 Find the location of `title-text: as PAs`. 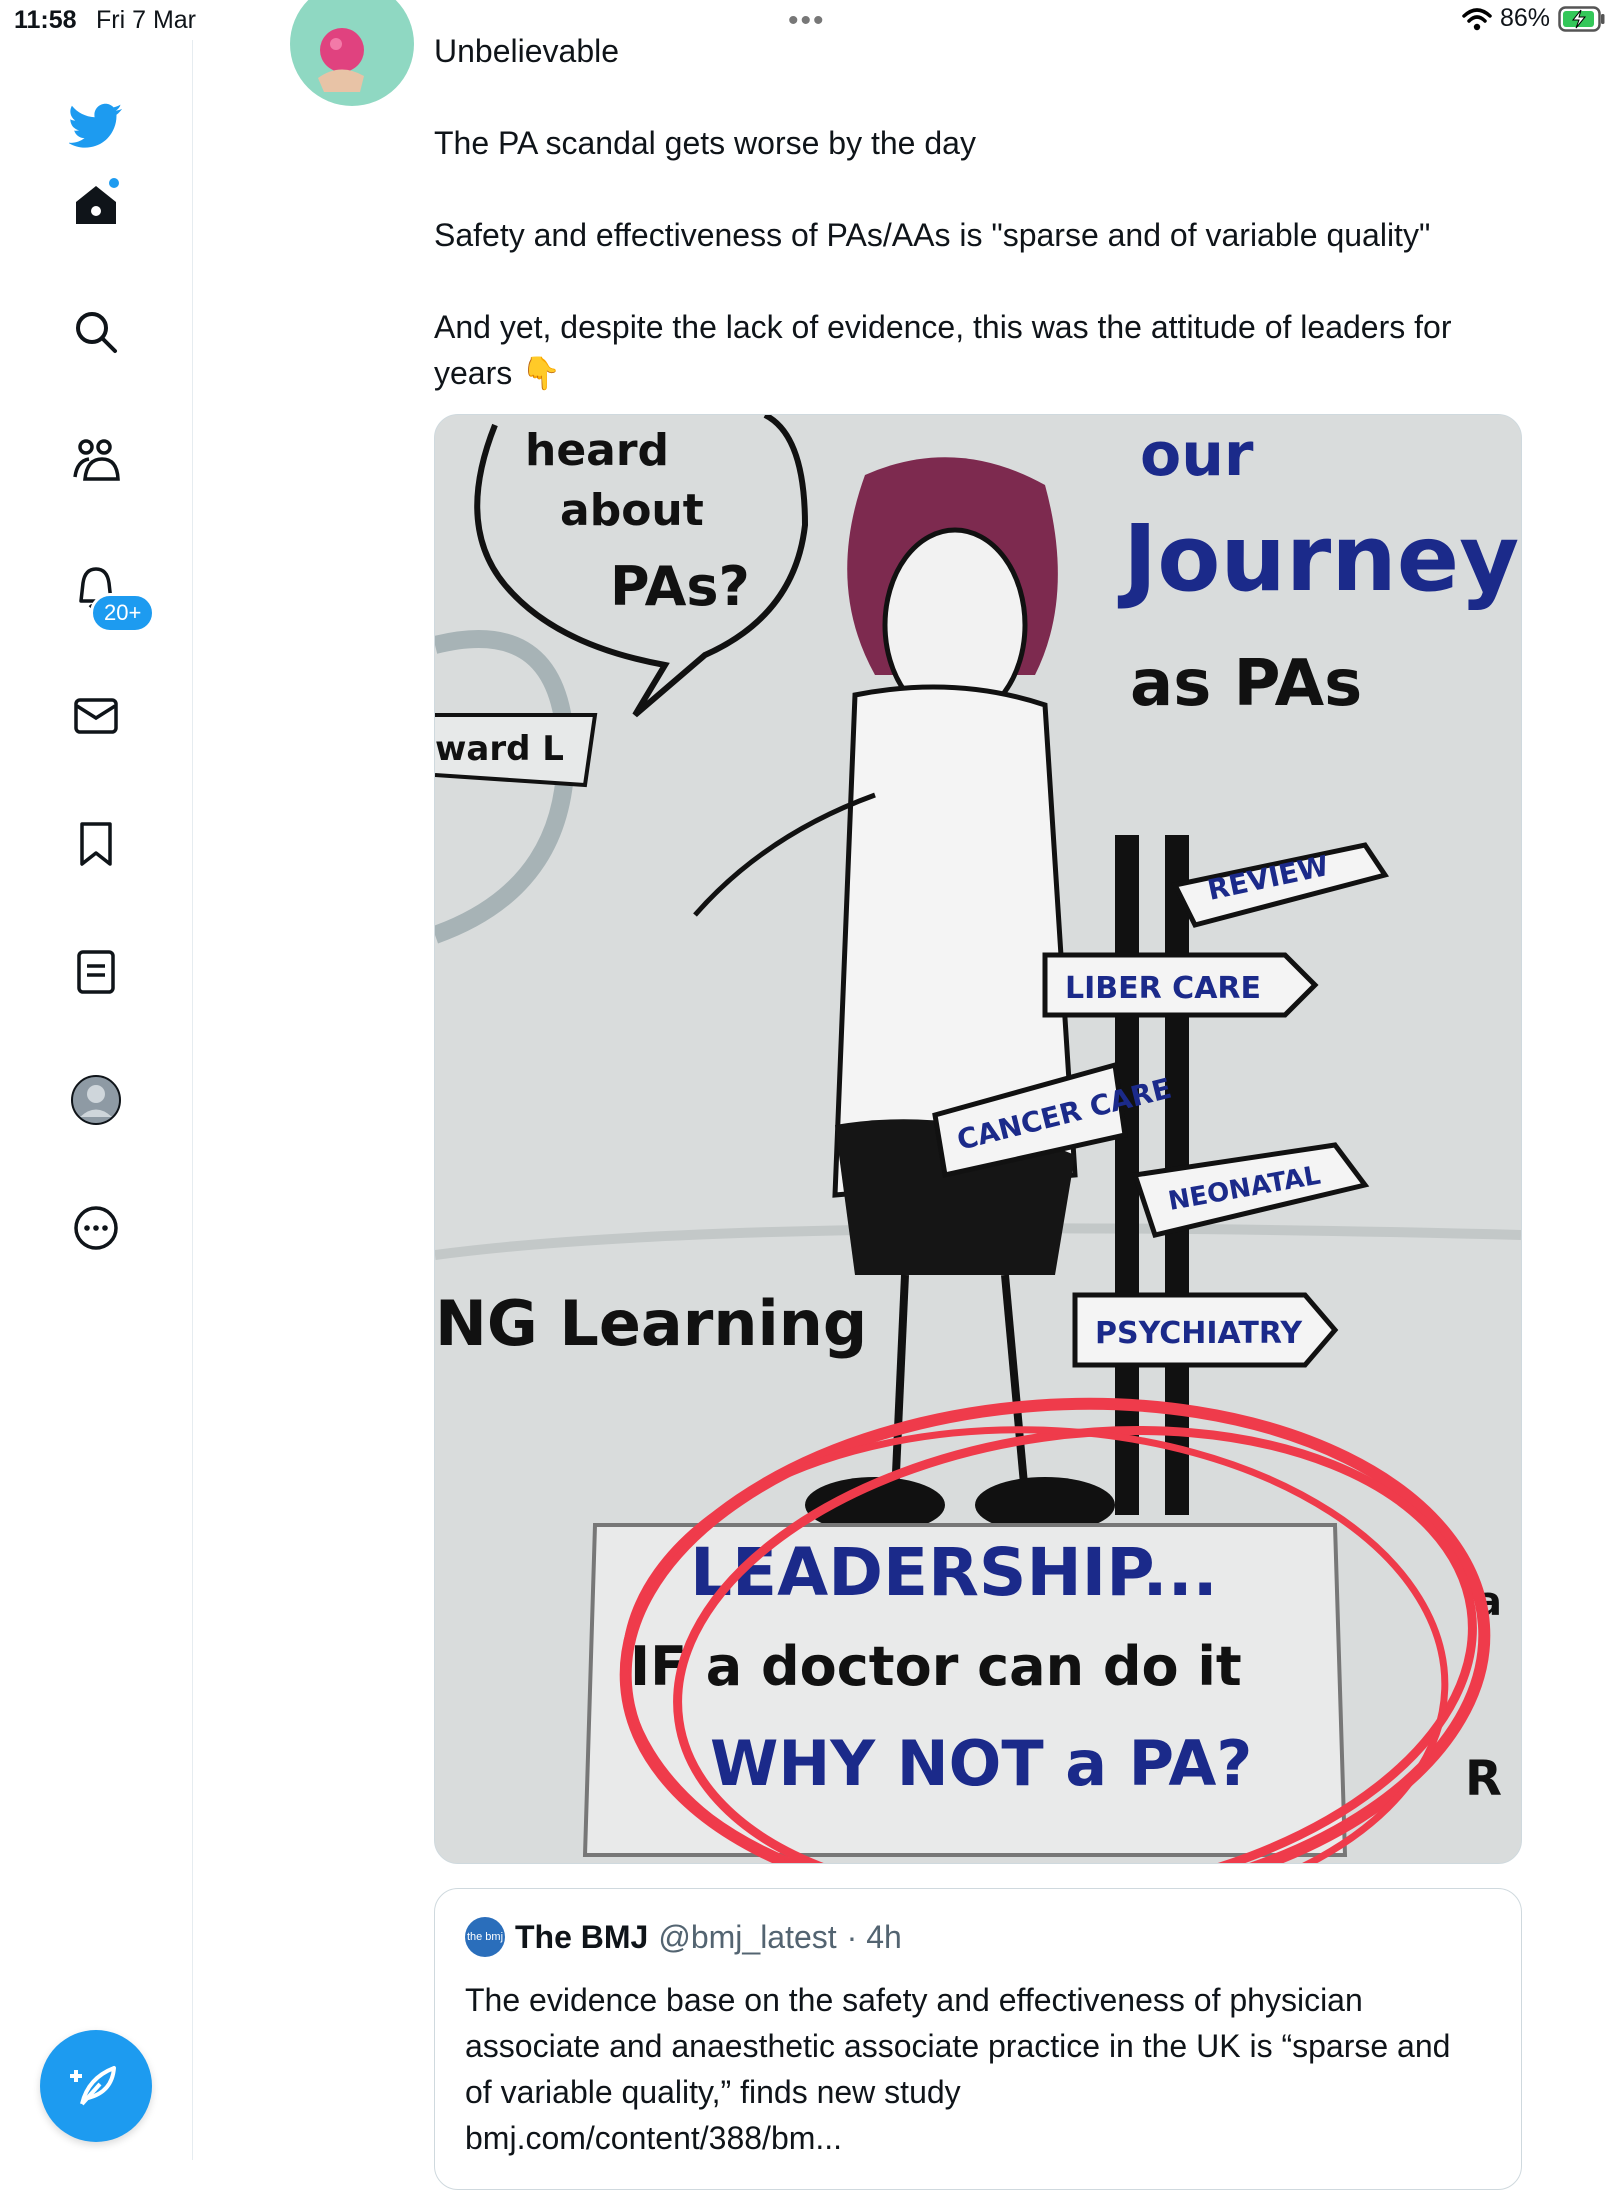

title-text: as PAs is located at coordinates (1246, 684).